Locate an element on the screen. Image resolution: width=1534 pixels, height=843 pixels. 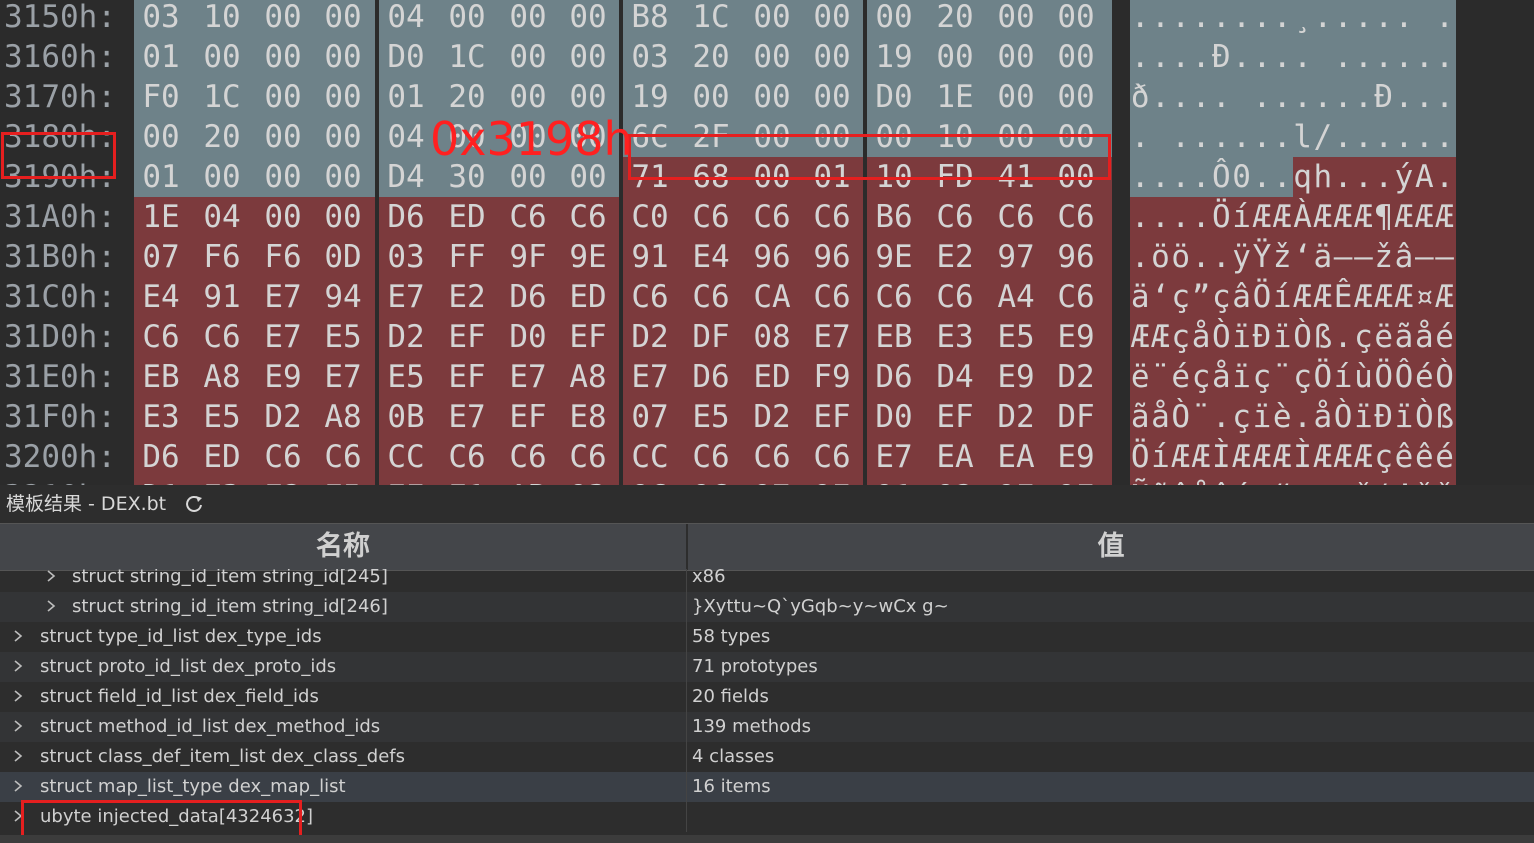
hex-ascii-text: ÆÆçåÒïÐïÒß.çëãåé is located at coordinates (1292, 337).